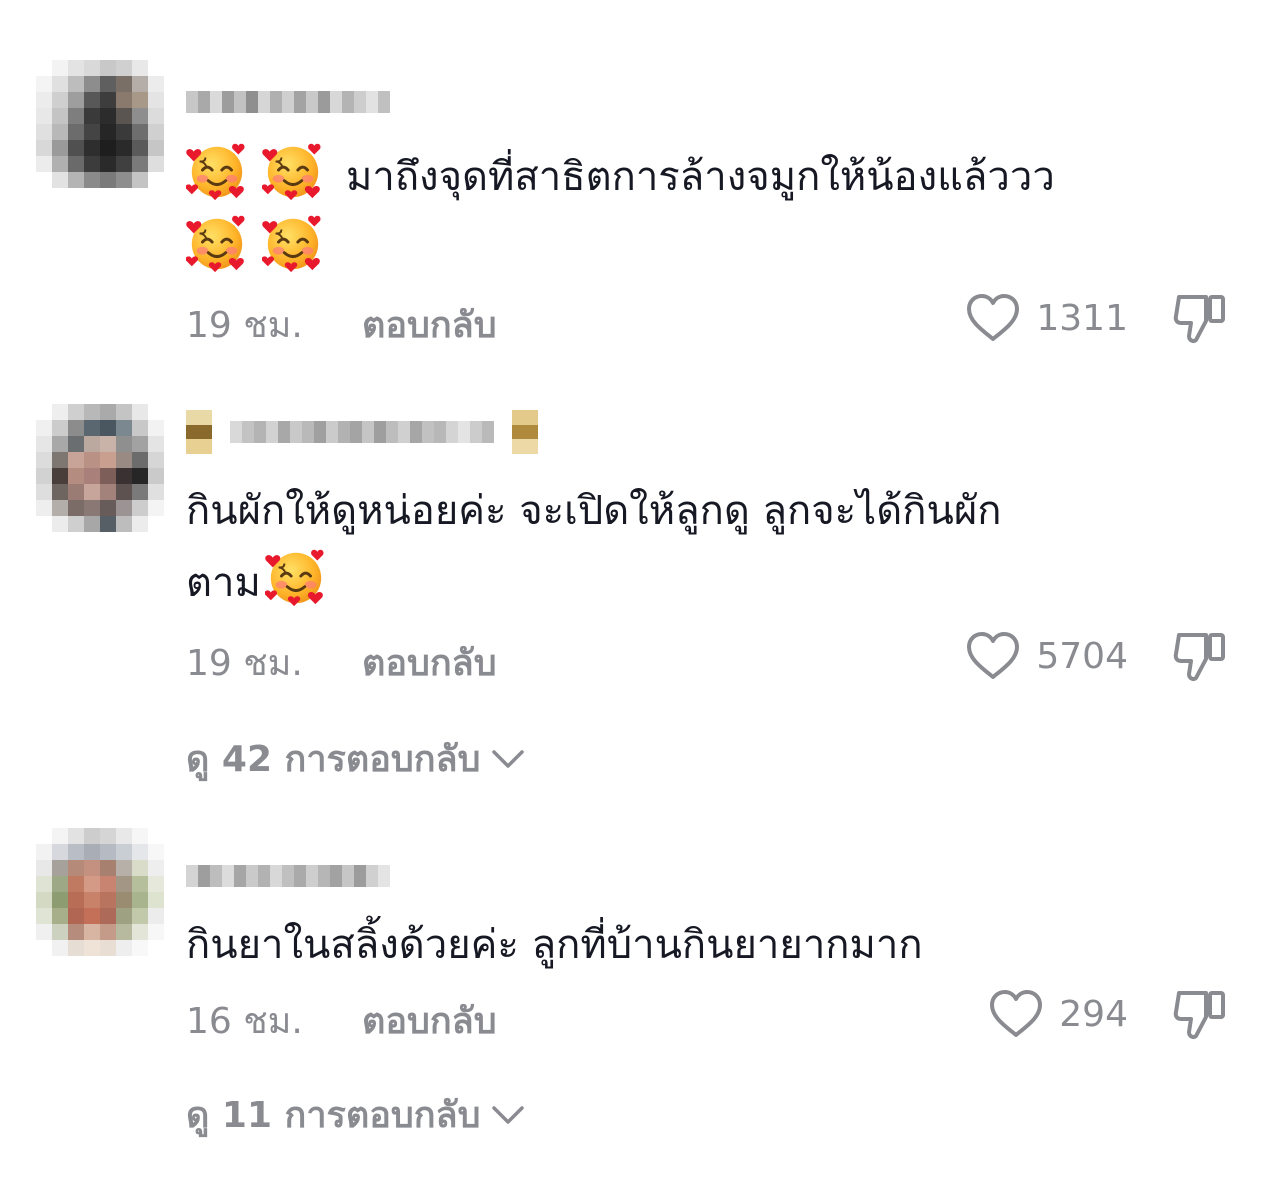 This screenshot has height=1180, width=1280. I want to click on view-replies-label: ดู 42 การตอบกลับ, so click(333, 759).